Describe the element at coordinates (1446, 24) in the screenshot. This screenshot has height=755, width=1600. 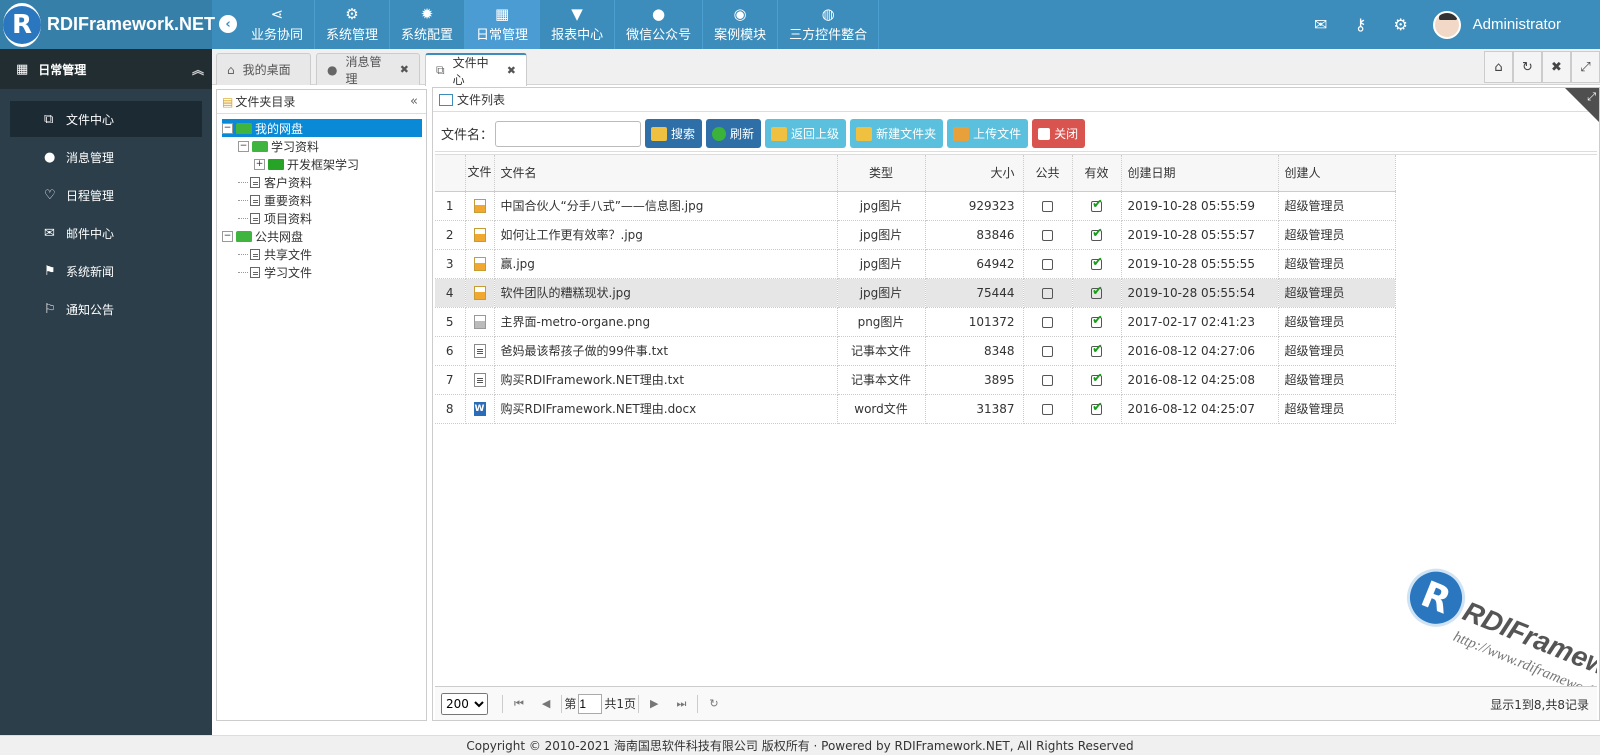
I see `avatar` at that location.